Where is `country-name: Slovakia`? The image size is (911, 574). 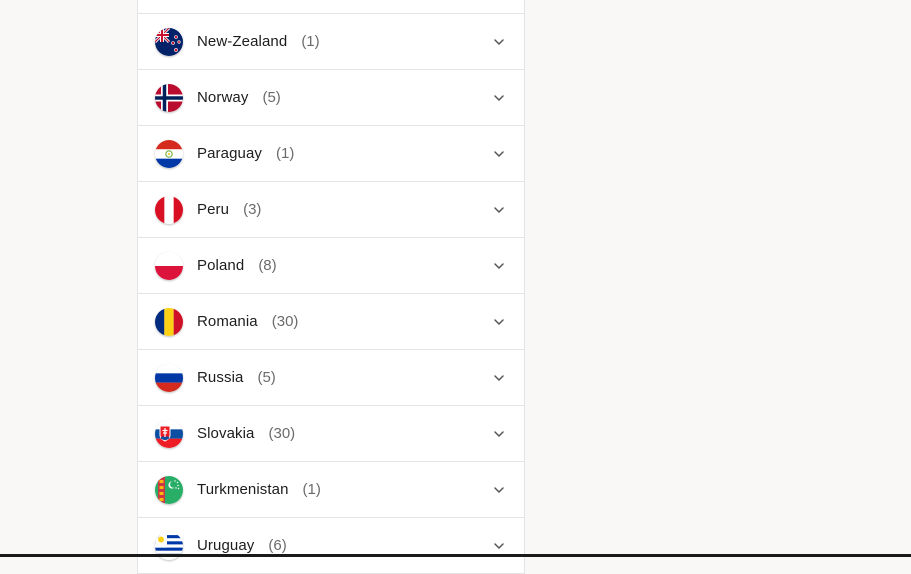 country-name: Slovakia is located at coordinates (226, 433).